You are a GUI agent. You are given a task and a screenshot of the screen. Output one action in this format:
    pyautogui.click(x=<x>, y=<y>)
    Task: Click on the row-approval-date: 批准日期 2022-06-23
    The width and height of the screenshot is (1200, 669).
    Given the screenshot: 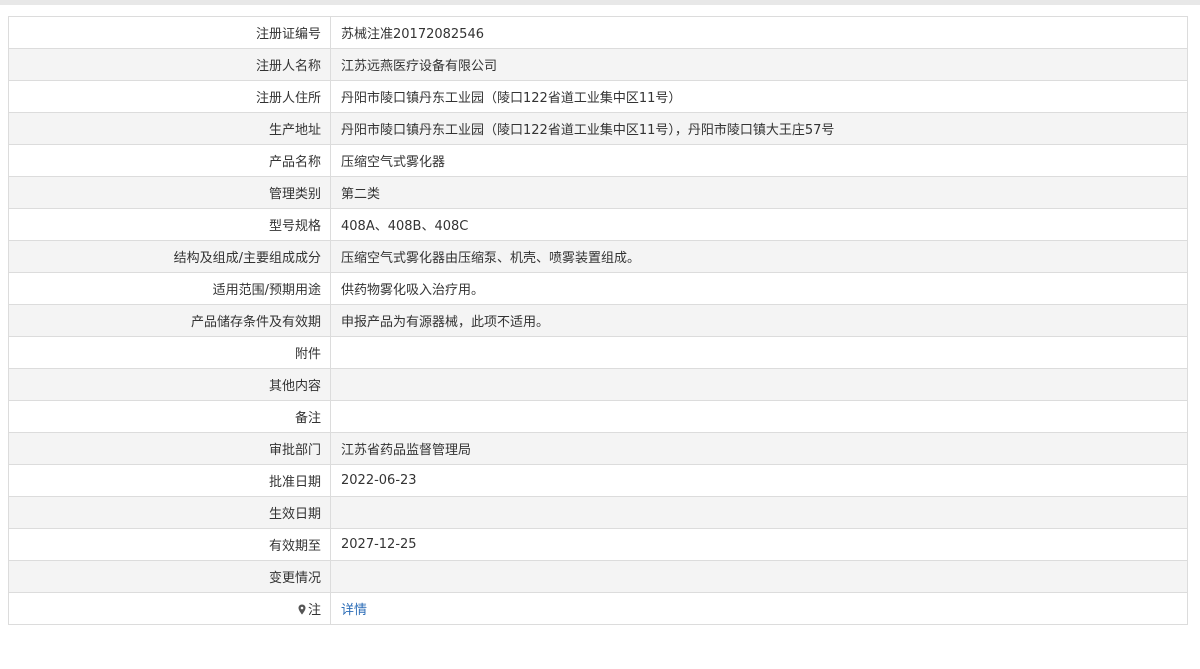 What is the action you would take?
    pyautogui.click(x=598, y=480)
    